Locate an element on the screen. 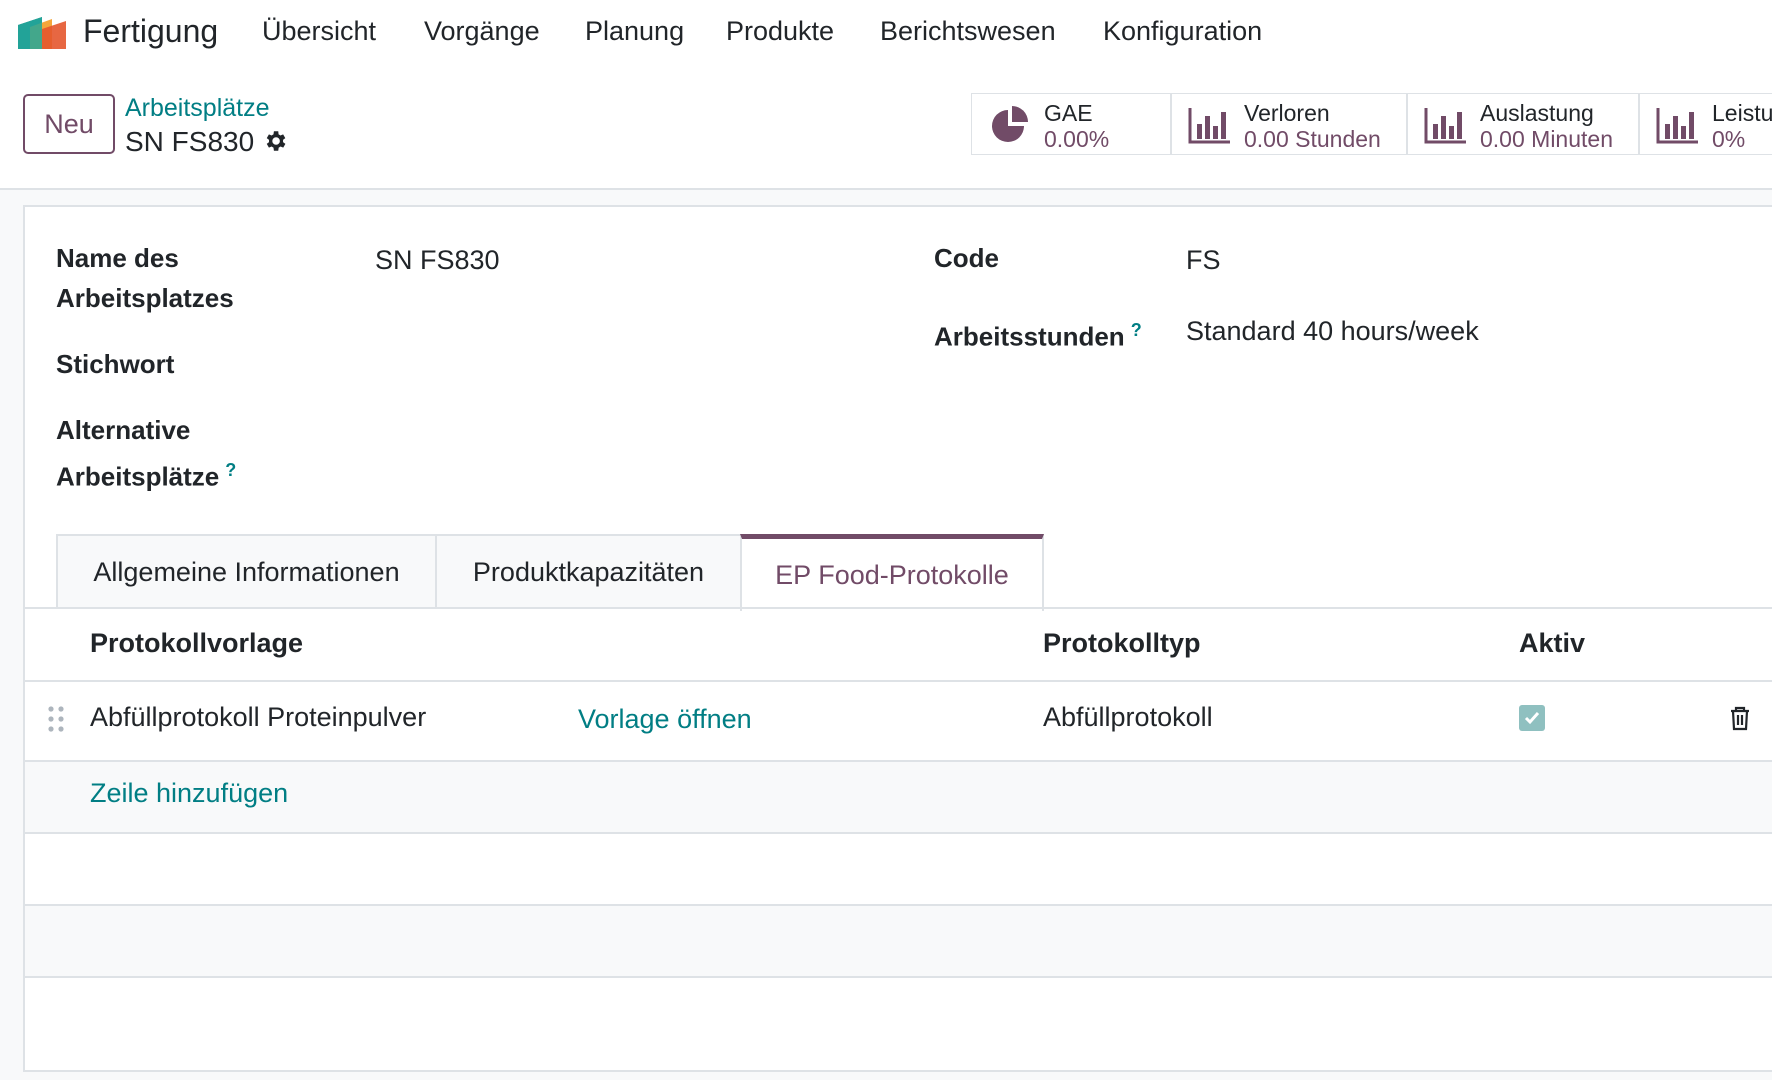 This screenshot has width=1772, height=1080. menu-planung: Planung is located at coordinates (634, 31).